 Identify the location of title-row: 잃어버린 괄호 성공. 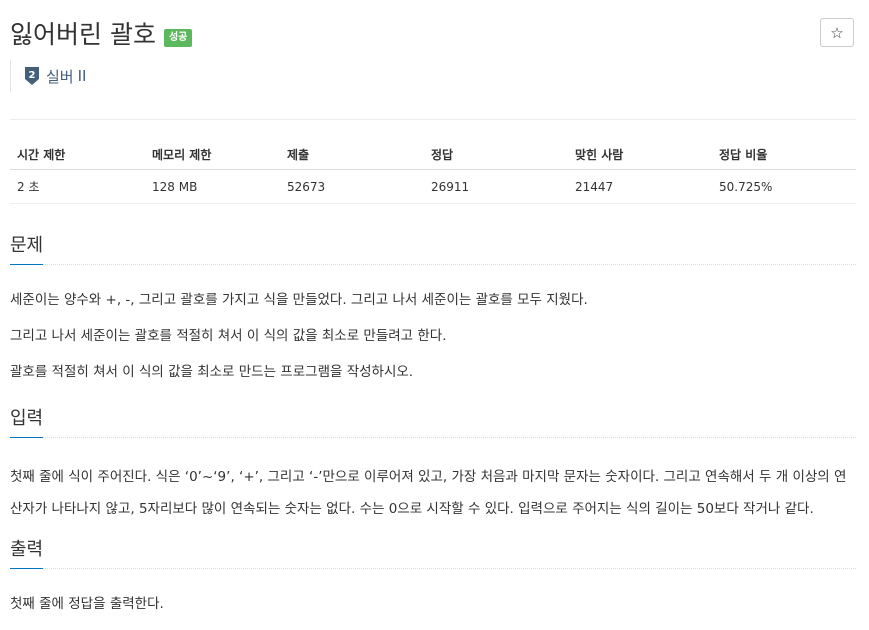
(101, 35).